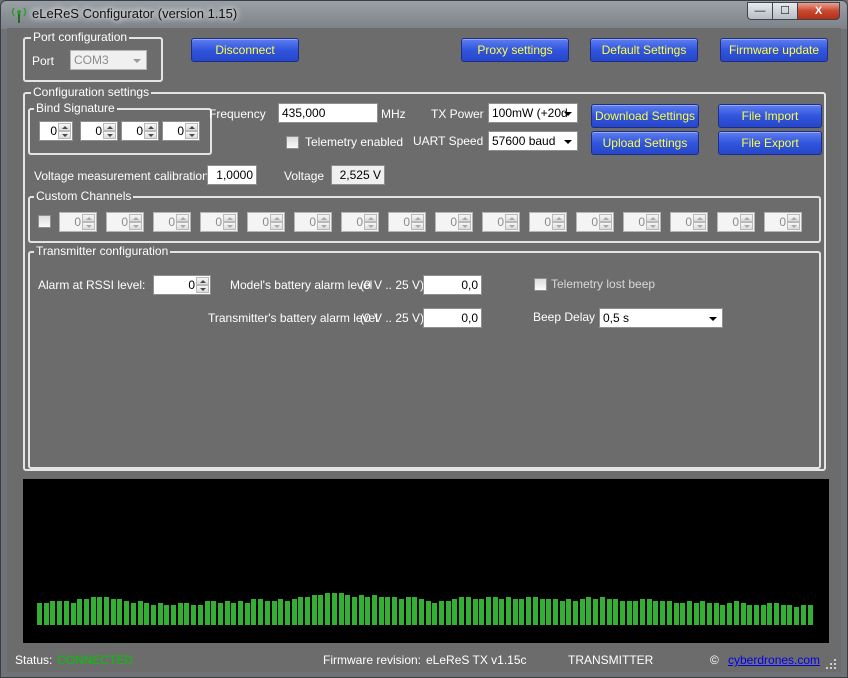  What do you see at coordinates (533, 113) in the screenshot?
I see `tx-power-select: 100mW (+20d` at bounding box center [533, 113].